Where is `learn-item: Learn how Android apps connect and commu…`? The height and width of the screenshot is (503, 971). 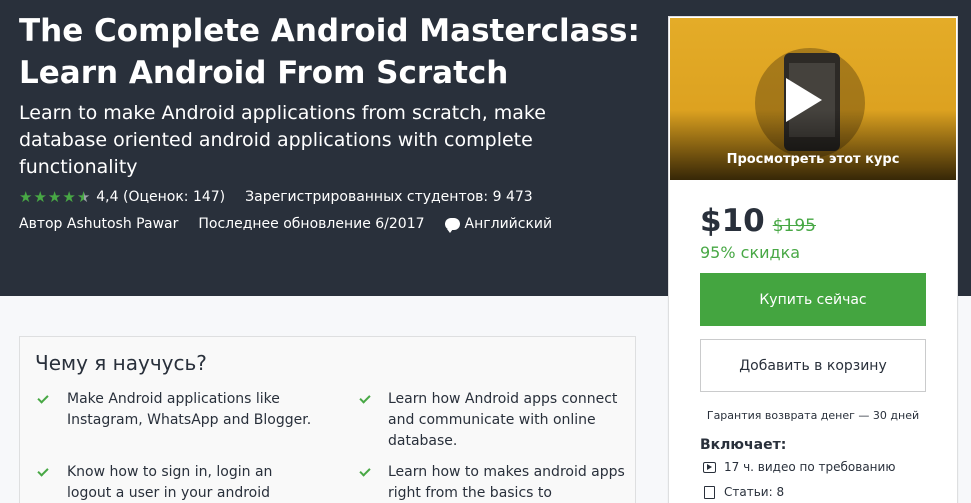 learn-item: Learn how Android apps connect and commu… is located at coordinates (513, 420).